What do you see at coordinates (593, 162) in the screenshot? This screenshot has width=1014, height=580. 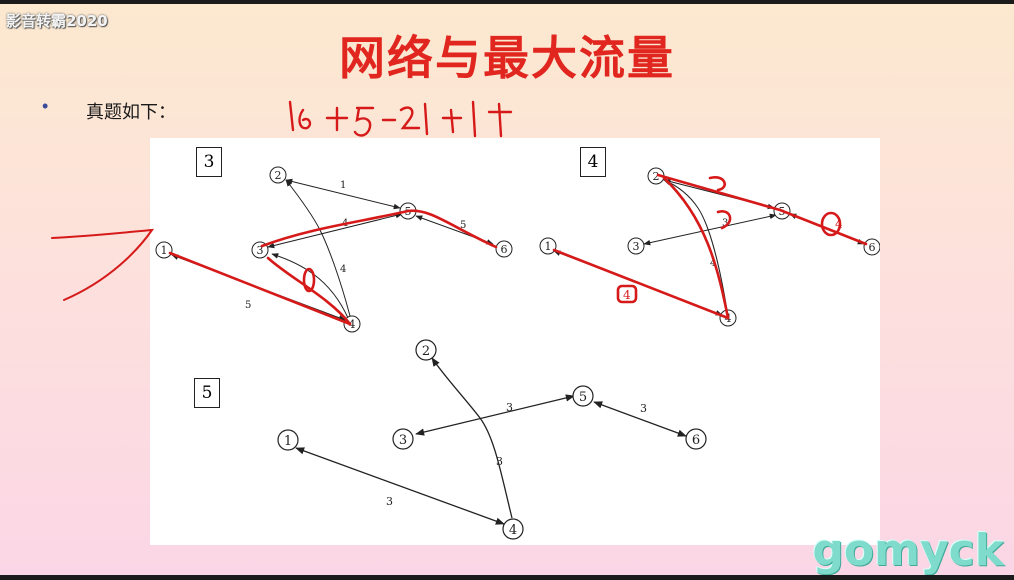 I see `diagram-badge-4: 4` at bounding box center [593, 162].